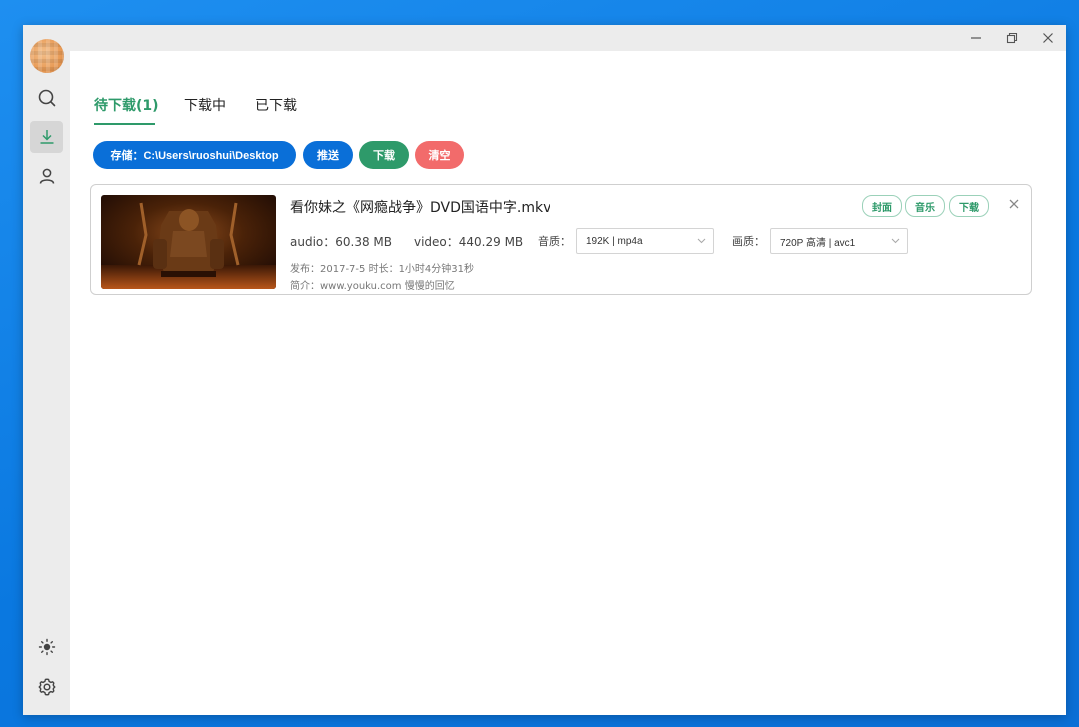  What do you see at coordinates (818, 243) in the screenshot?
I see `video-quality-value: 720P 高清 | avc1` at bounding box center [818, 243].